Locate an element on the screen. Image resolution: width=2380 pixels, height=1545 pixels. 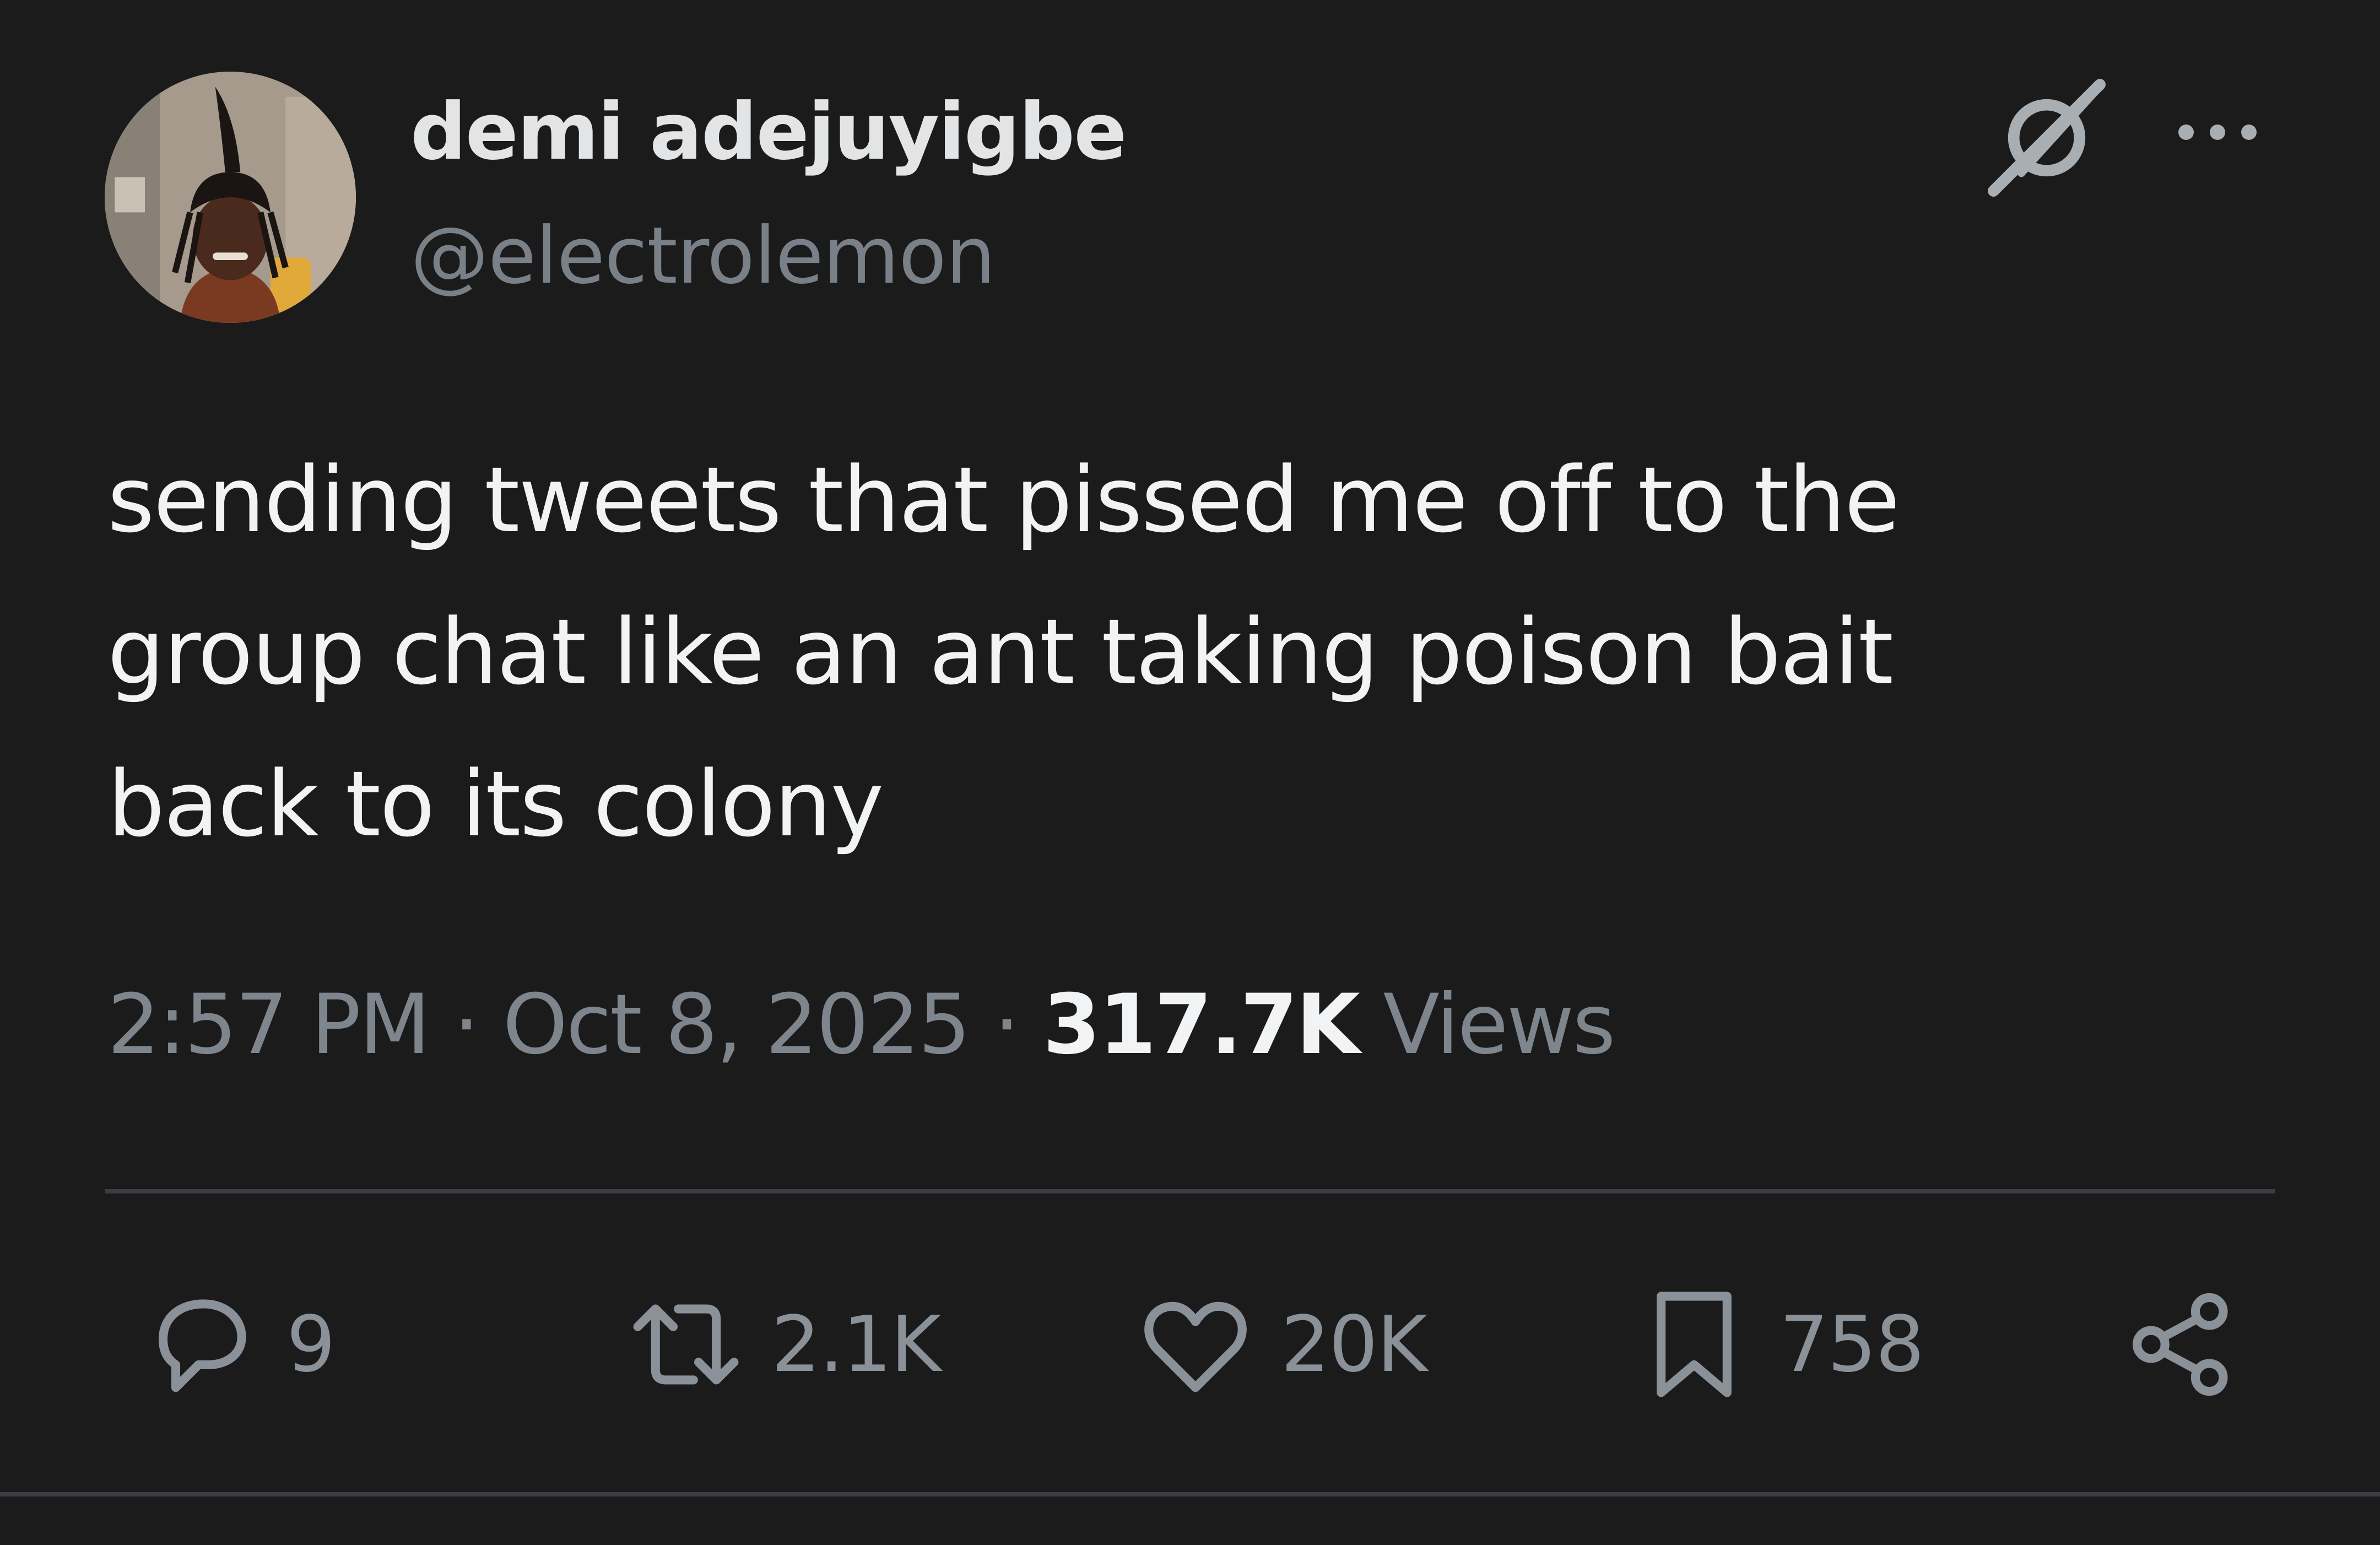
retweet-icon is located at coordinates (686, 1345).